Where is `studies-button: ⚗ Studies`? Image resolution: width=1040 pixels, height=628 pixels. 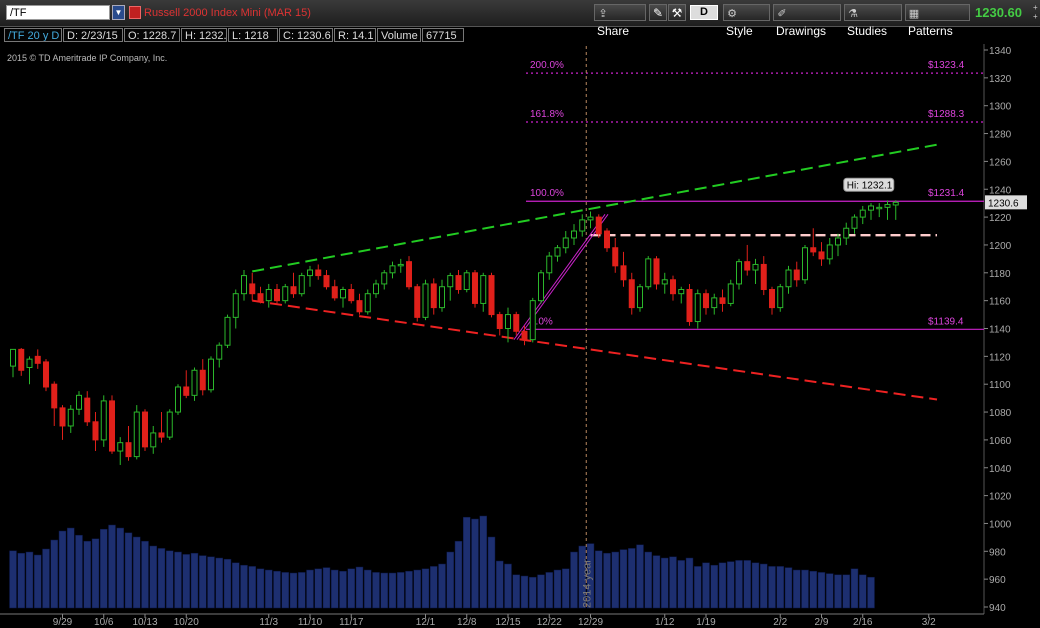 studies-button: ⚗ Studies is located at coordinates (873, 21).